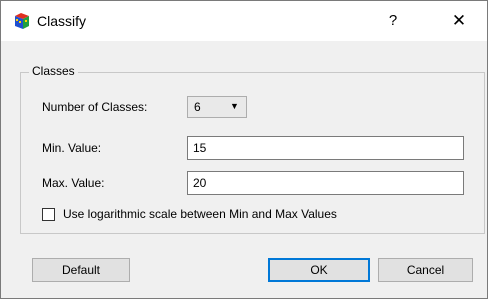 This screenshot has width=488, height=299. I want to click on number-of-classes-dropdown: 6 ▼, so click(217, 107).